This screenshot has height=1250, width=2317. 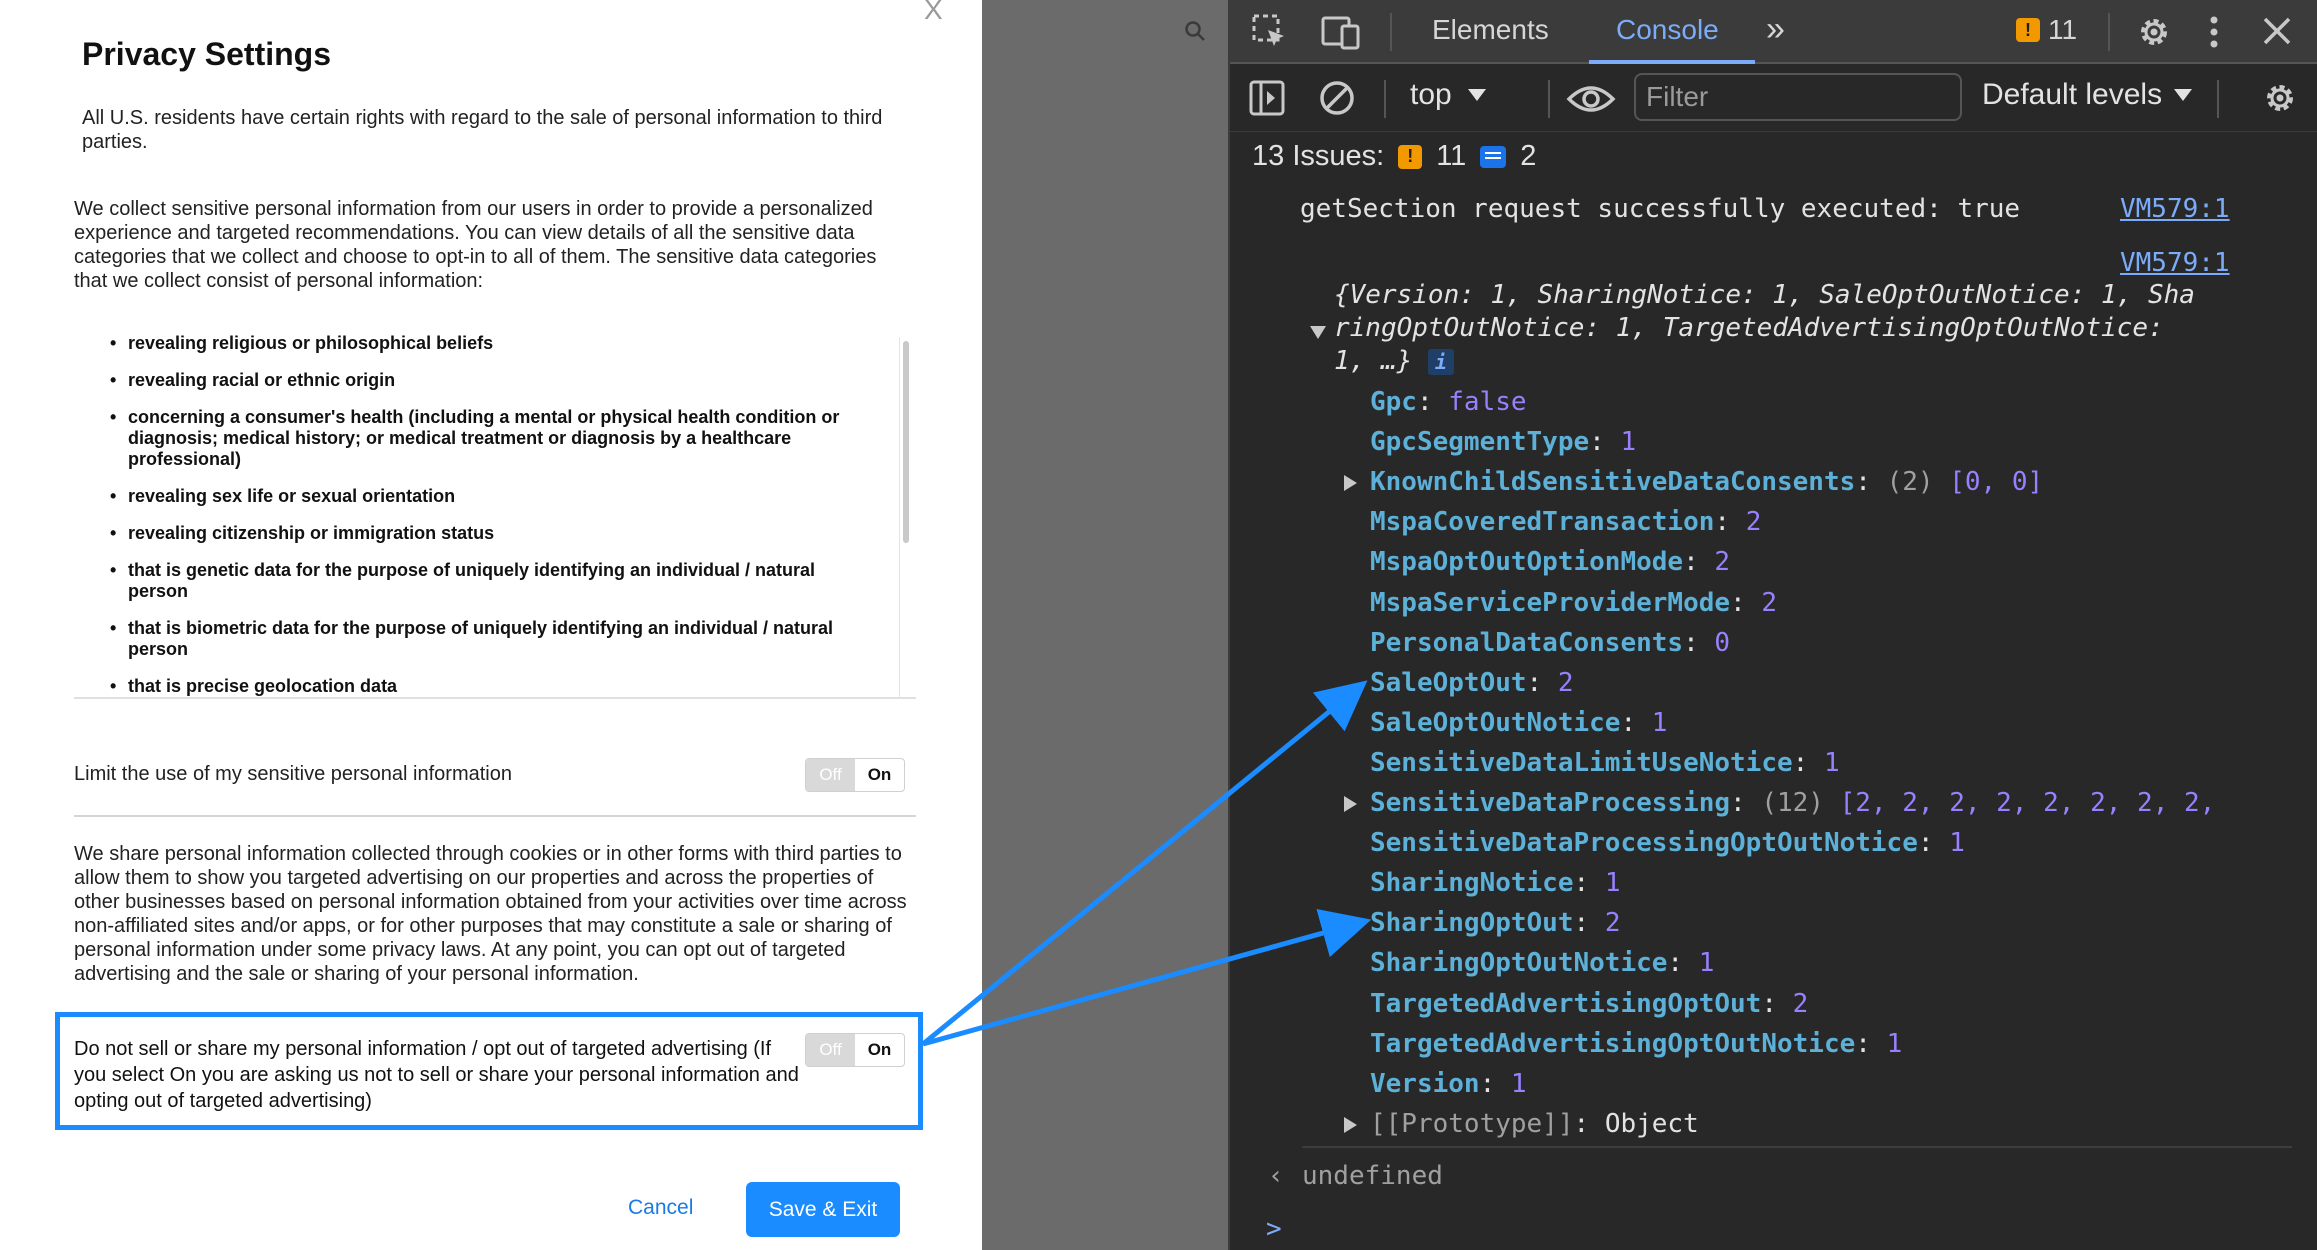 What do you see at coordinates (1487, 402) in the screenshot?
I see `property-value: false` at bounding box center [1487, 402].